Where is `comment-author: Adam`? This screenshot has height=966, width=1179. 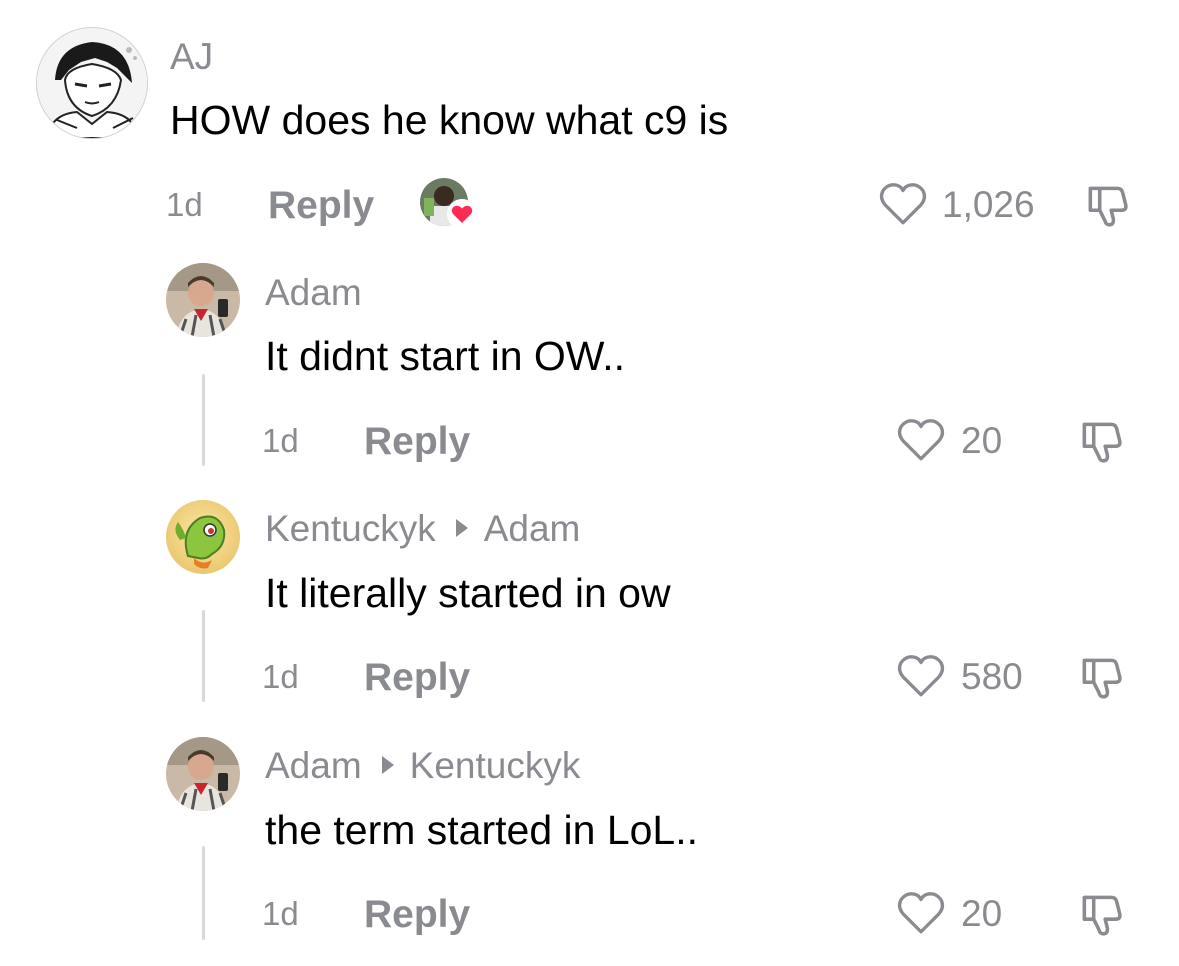
comment-author: Adam is located at coordinates (313, 292).